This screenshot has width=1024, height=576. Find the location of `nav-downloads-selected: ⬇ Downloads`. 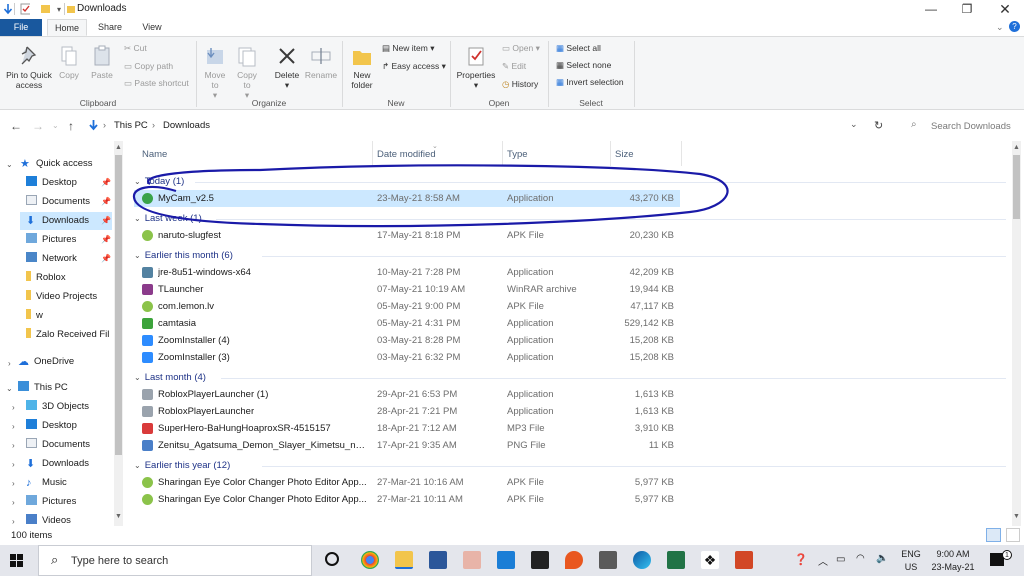

nav-downloads-selected: ⬇ Downloads is located at coordinates (66, 221).